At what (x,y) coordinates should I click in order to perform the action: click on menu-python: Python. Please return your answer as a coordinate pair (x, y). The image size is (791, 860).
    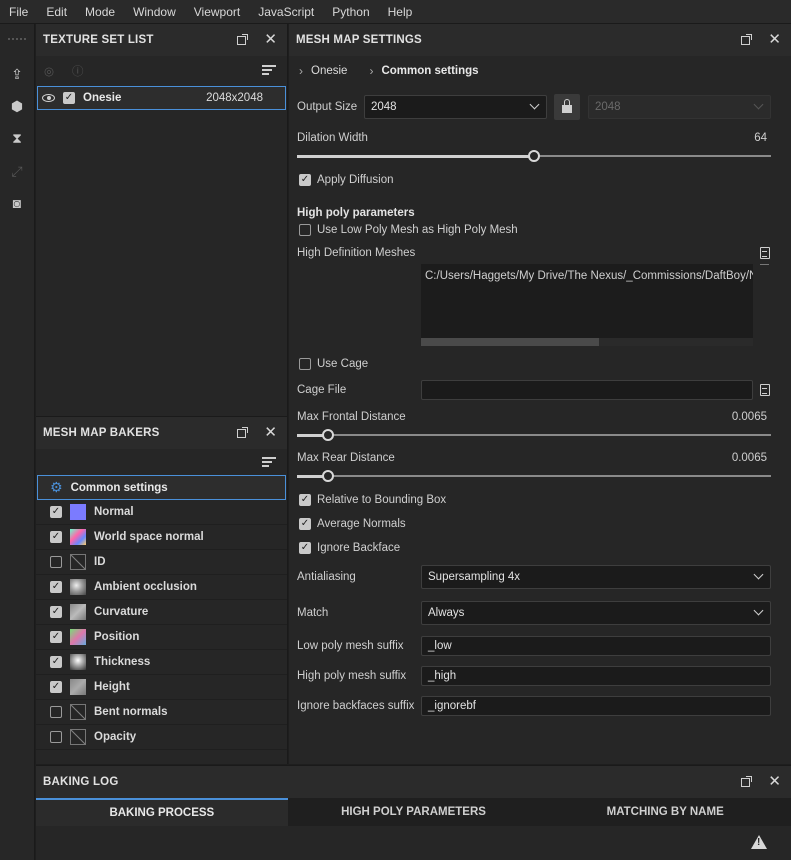
    Looking at the image, I should click on (350, 12).